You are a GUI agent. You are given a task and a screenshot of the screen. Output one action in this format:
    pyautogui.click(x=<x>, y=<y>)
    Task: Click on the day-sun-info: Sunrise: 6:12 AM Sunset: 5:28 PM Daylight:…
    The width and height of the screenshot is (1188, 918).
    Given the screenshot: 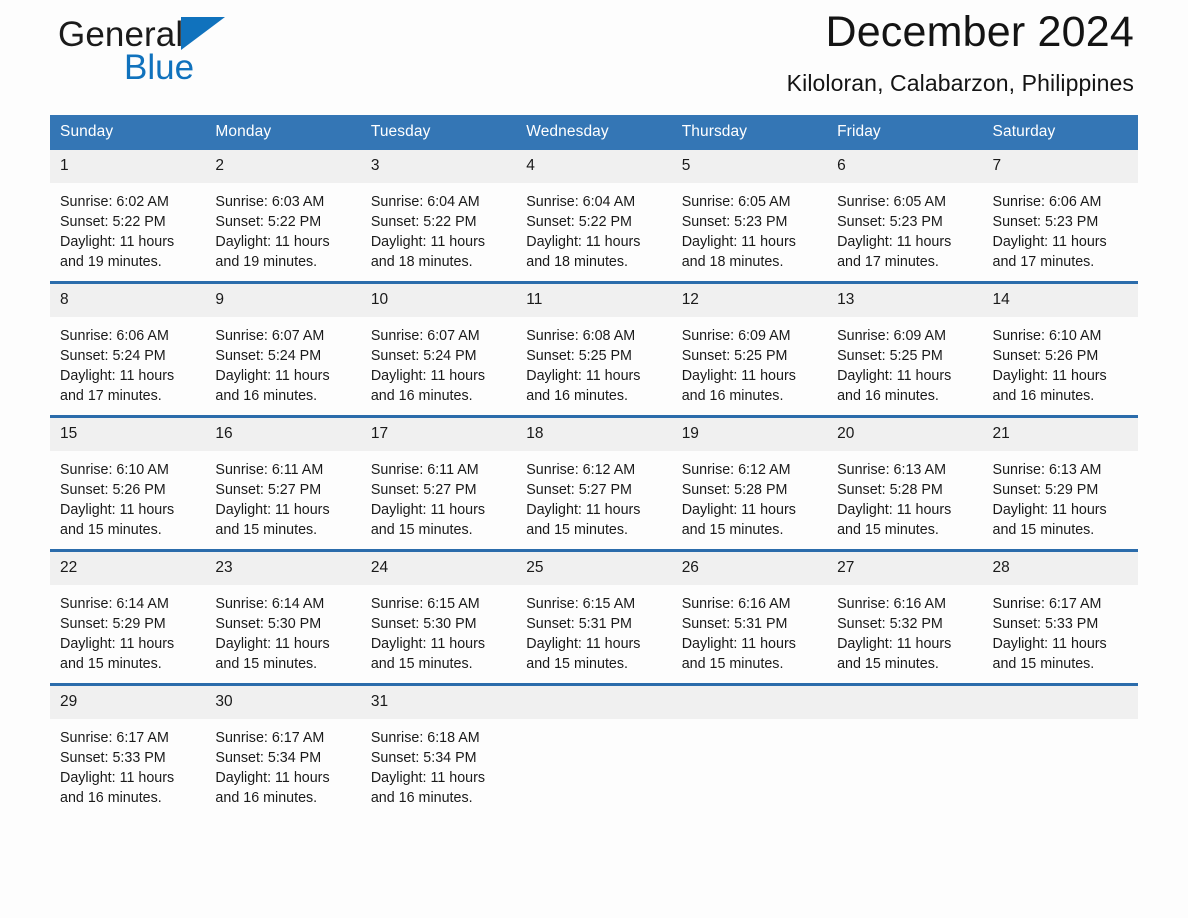 What is the action you would take?
    pyautogui.click(x=749, y=495)
    